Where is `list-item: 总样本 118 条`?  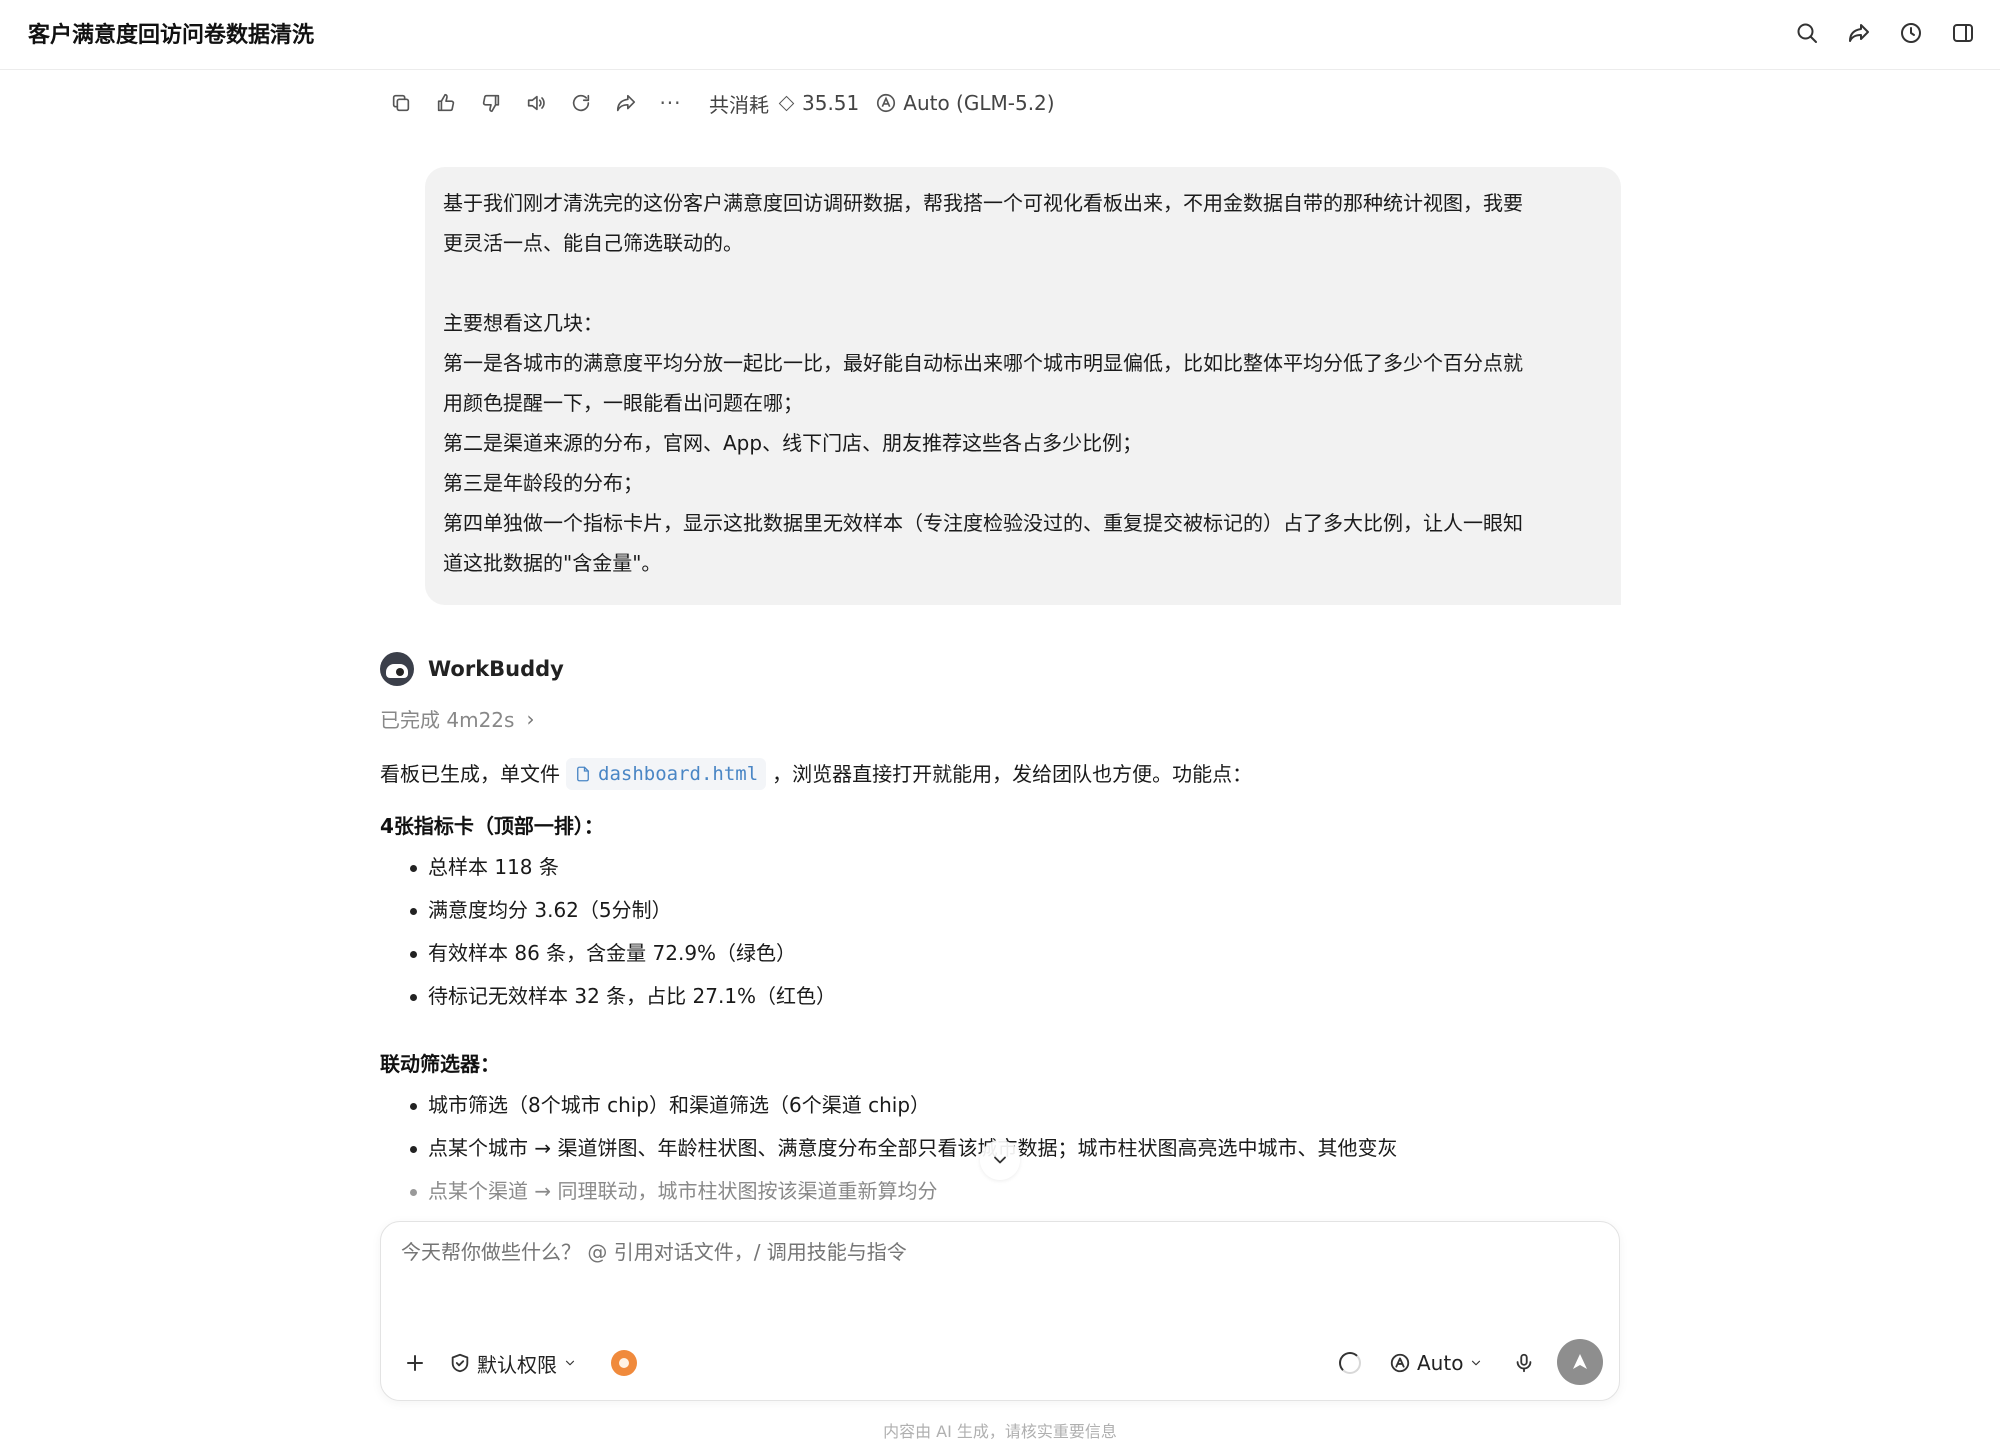
list-item: 总样本 118 条 is located at coordinates (1014, 867).